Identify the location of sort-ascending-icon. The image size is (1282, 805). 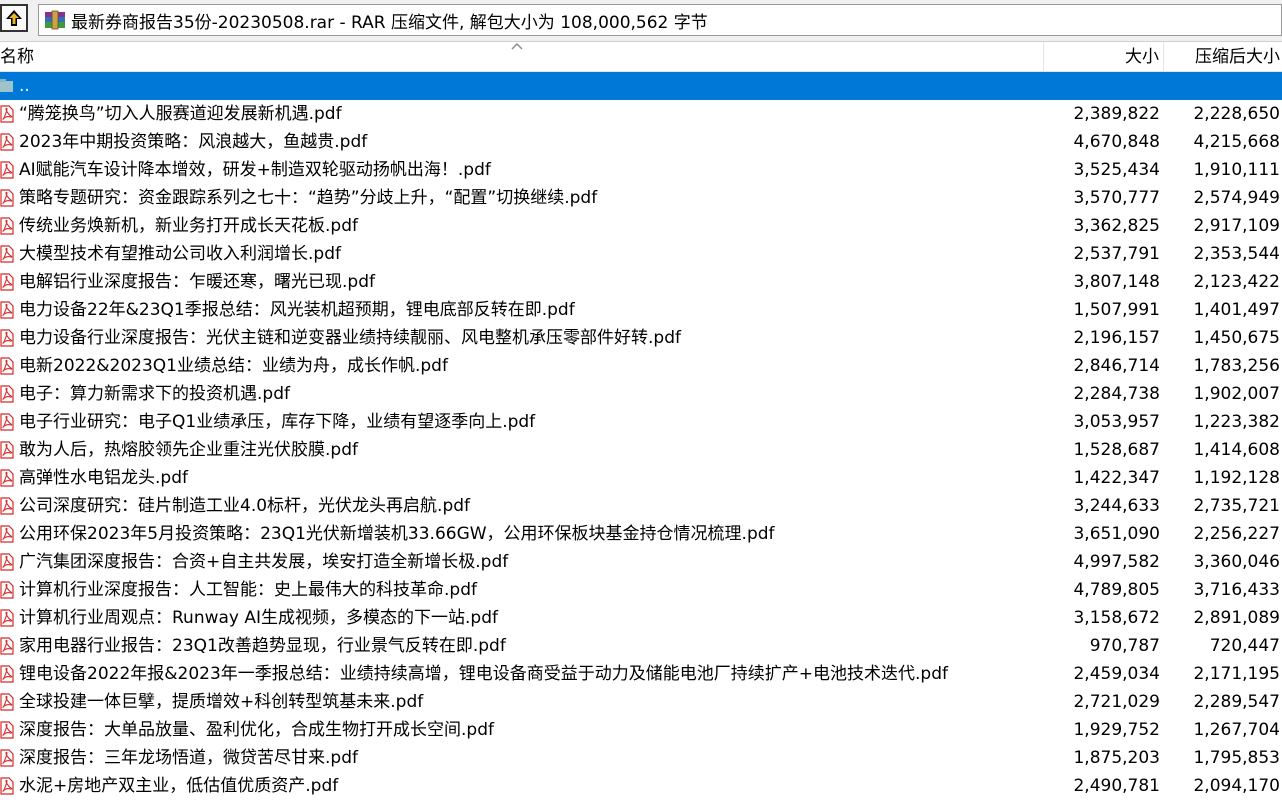
(517, 46).